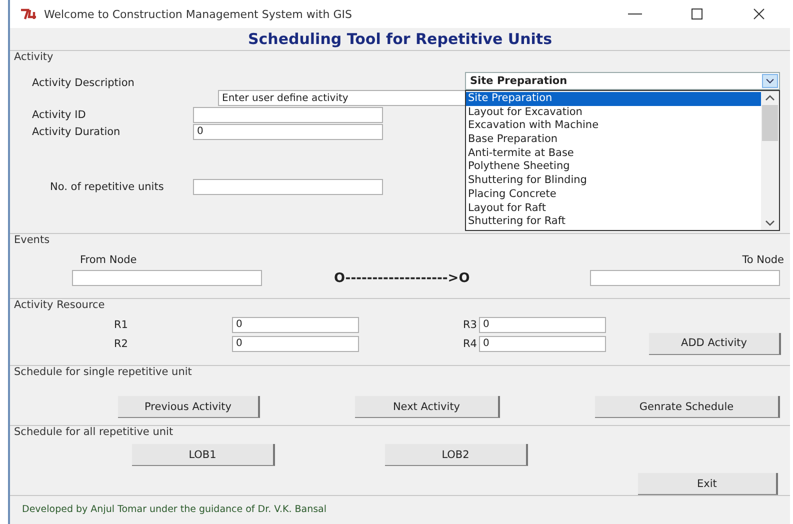 The width and height of the screenshot is (793, 524). Describe the element at coordinates (400, 39) in the screenshot. I see `form-heading: Scheduling Tool for Repetitive Units` at that location.